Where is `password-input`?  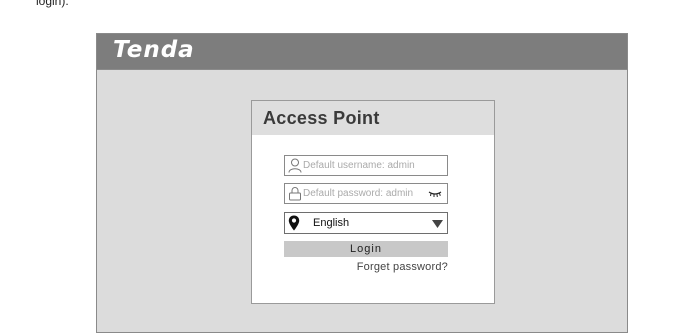
password-input is located at coordinates (363, 193).